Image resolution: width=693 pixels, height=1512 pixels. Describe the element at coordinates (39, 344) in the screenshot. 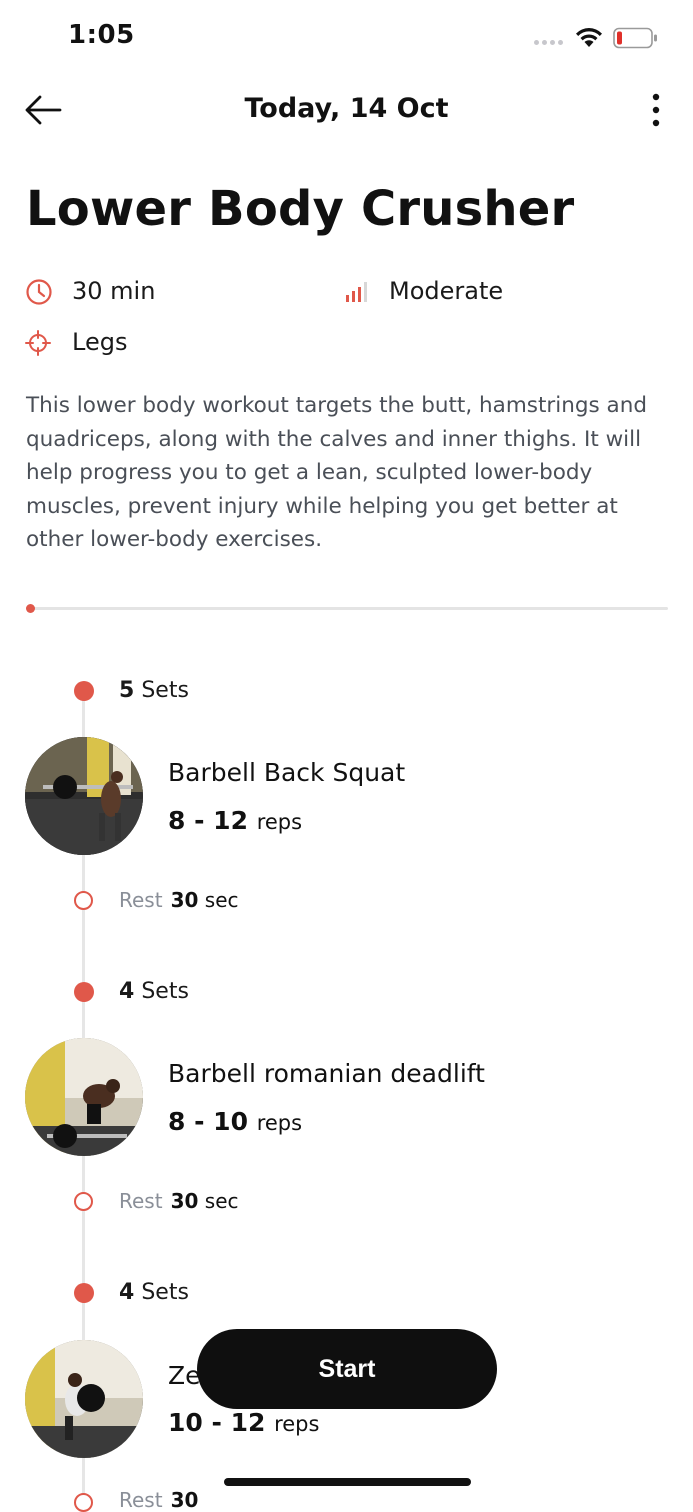

I see `target-crosshair-icon` at that location.